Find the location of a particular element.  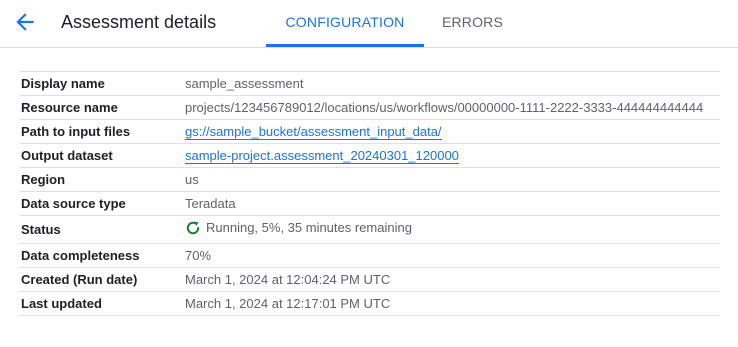

data-completeness-value: 70% is located at coordinates (198, 255).